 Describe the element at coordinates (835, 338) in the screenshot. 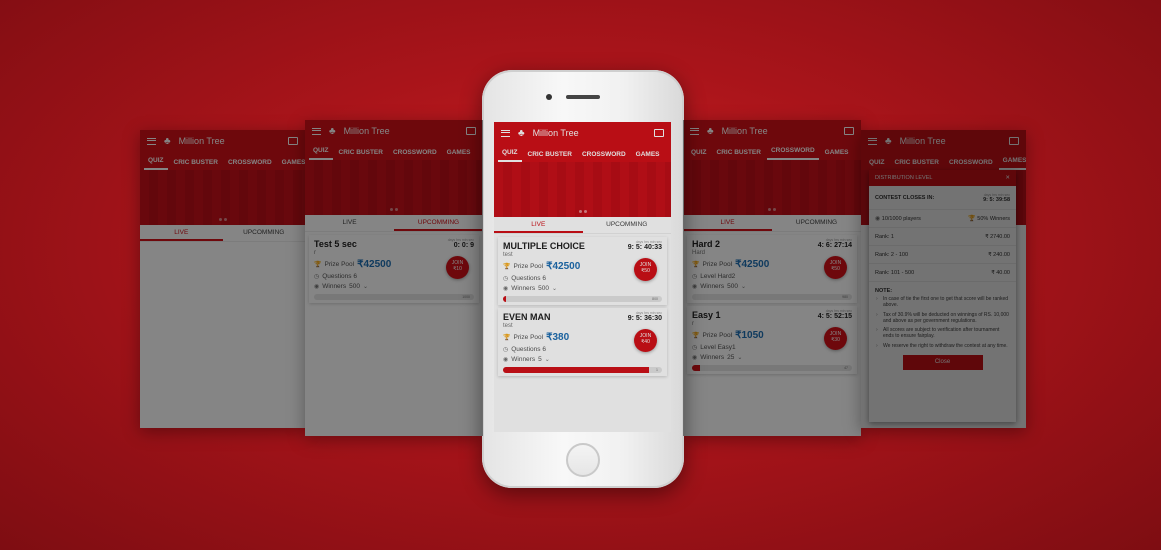

I see `join-button: JOIN ₹30` at that location.